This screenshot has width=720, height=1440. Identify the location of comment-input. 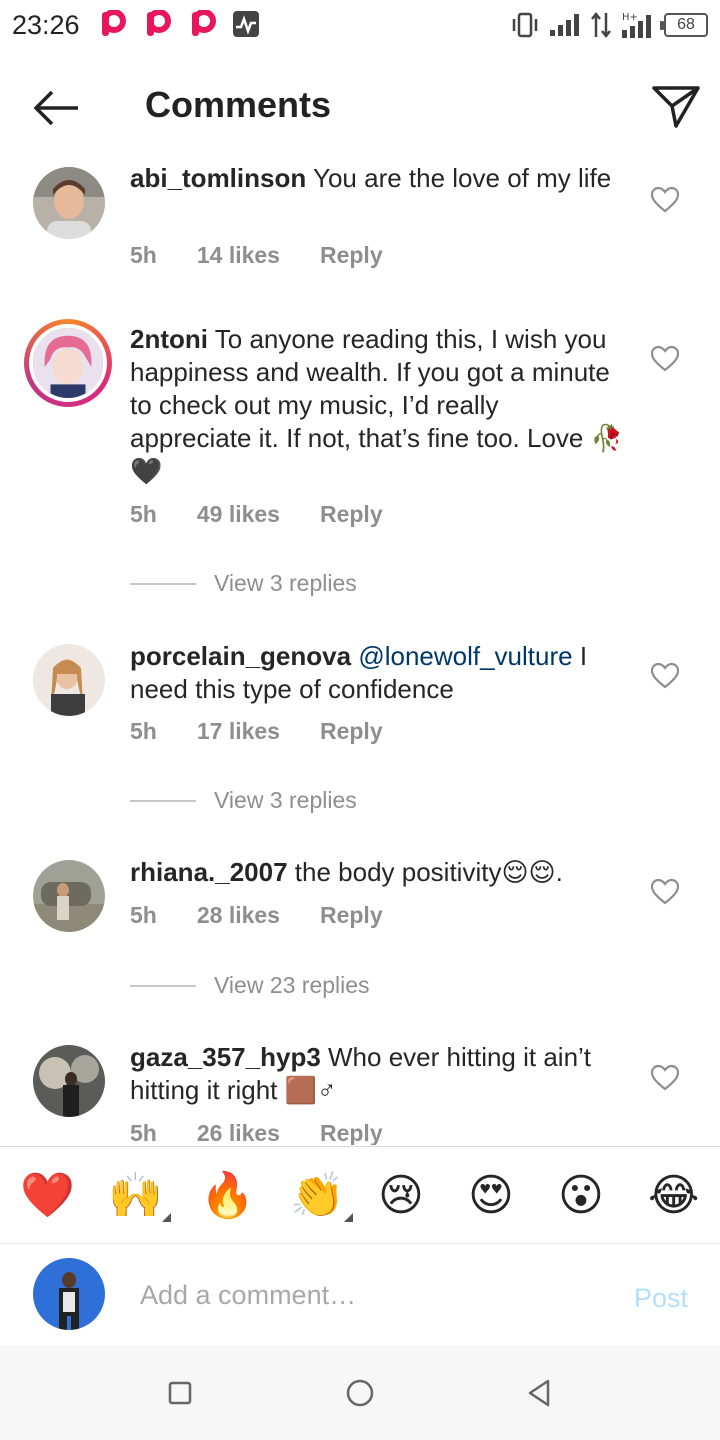
(370, 1295).